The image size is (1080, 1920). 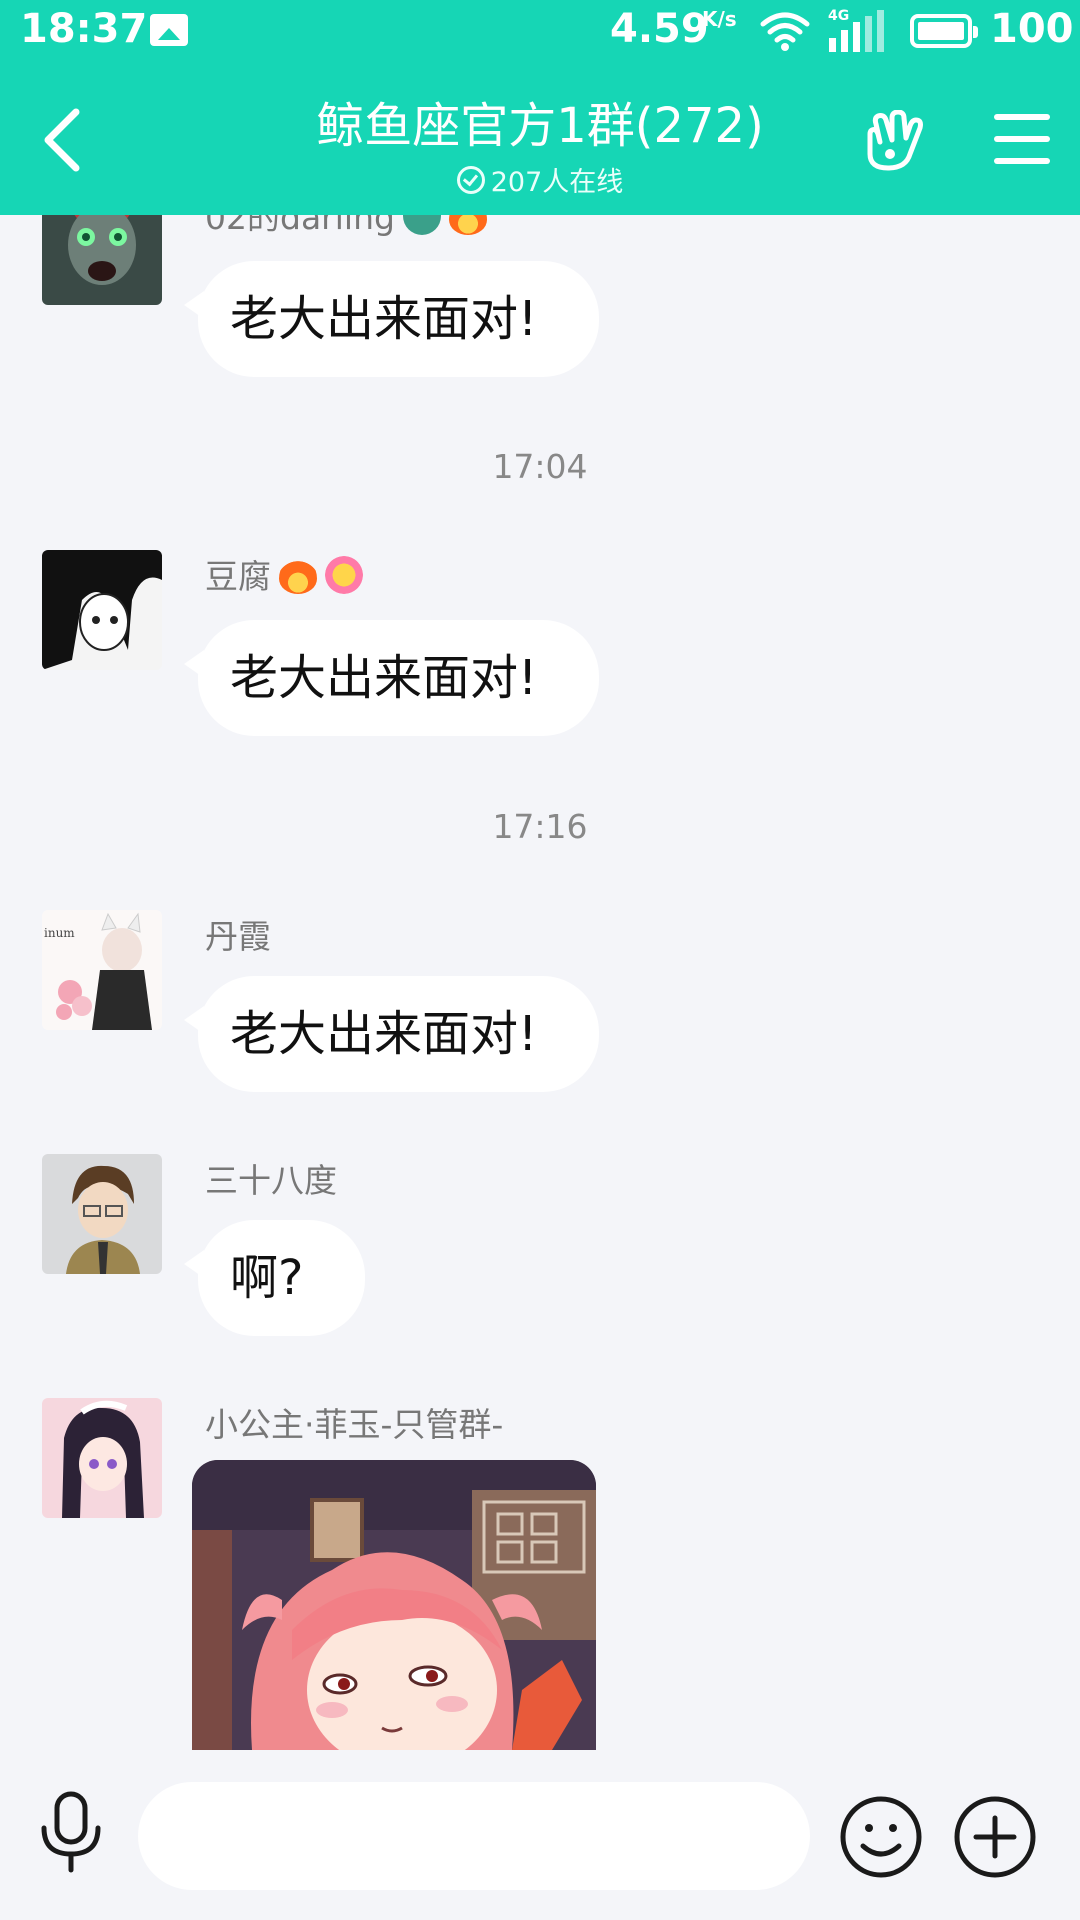 What do you see at coordinates (540, 826) in the screenshot?
I see `time-divider: 17:16` at bounding box center [540, 826].